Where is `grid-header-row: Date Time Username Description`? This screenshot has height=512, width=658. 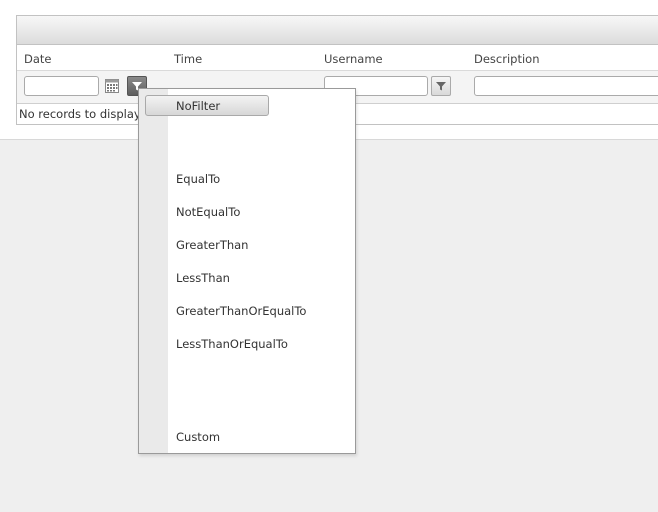 grid-header-row: Date Time Username Description is located at coordinates (337, 58).